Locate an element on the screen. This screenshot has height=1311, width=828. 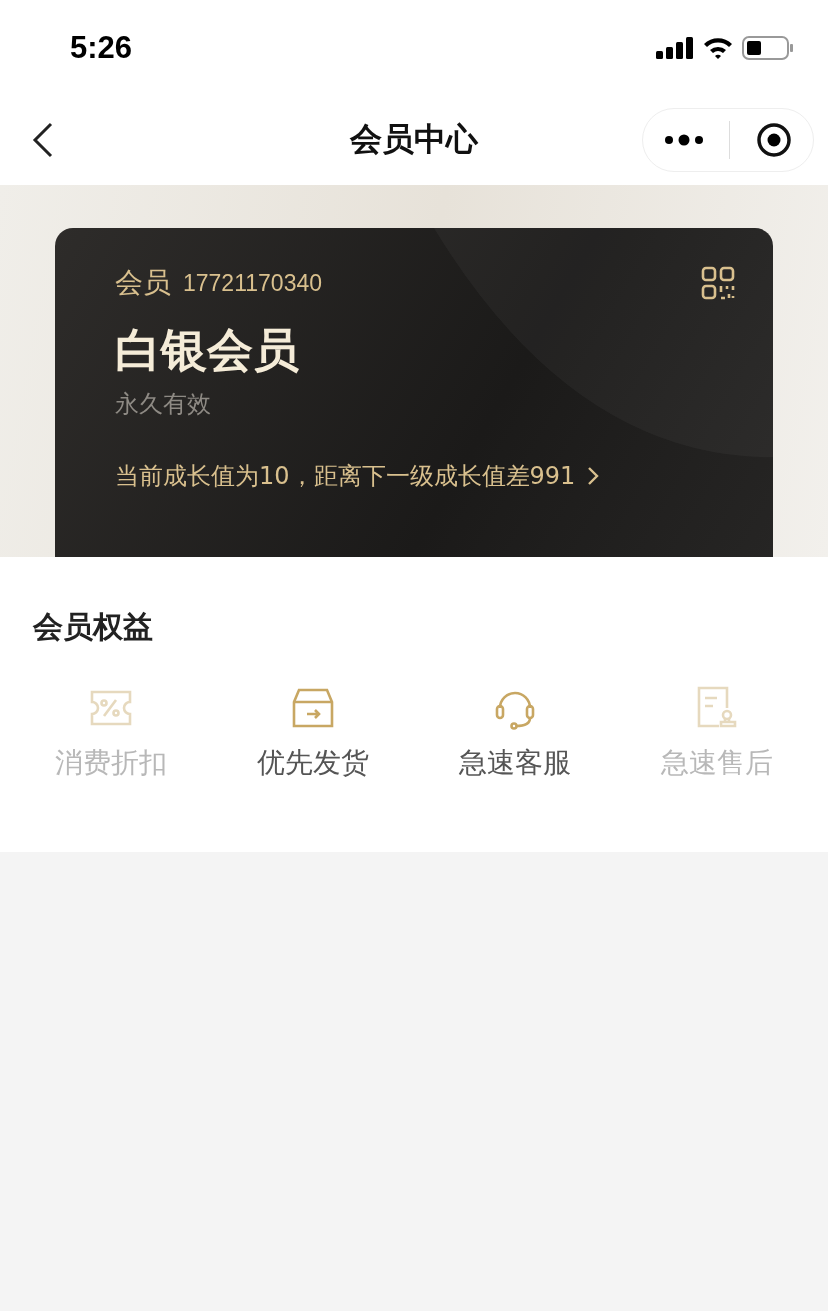
benefit-item: 优先发货 is located at coordinates (313, 734).